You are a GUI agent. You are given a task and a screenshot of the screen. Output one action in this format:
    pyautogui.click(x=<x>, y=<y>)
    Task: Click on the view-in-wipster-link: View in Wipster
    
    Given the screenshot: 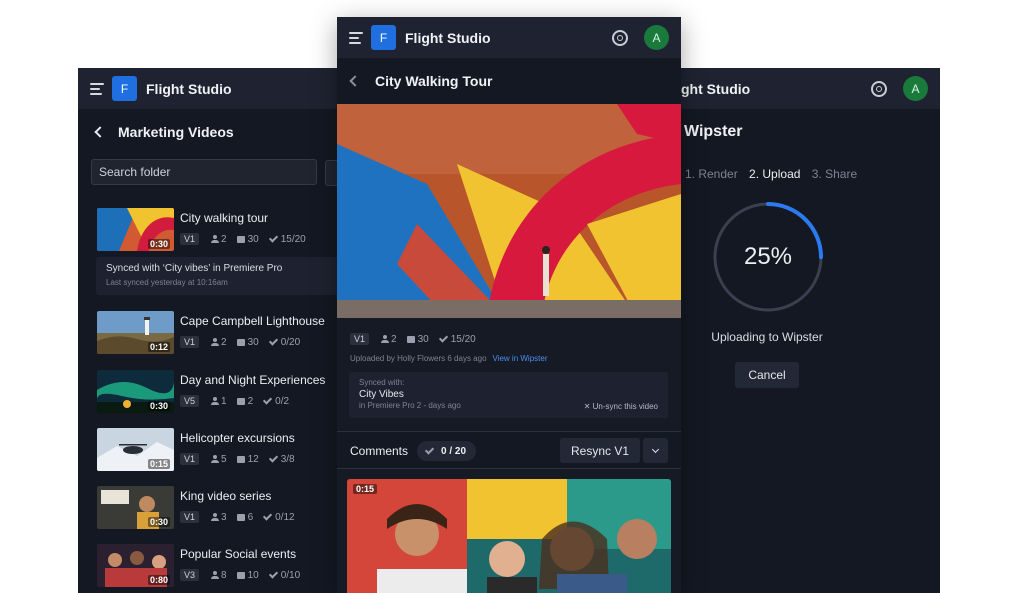 What is the action you would take?
    pyautogui.click(x=520, y=358)
    